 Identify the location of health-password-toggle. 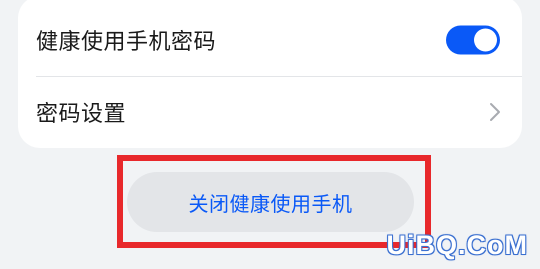
(473, 40).